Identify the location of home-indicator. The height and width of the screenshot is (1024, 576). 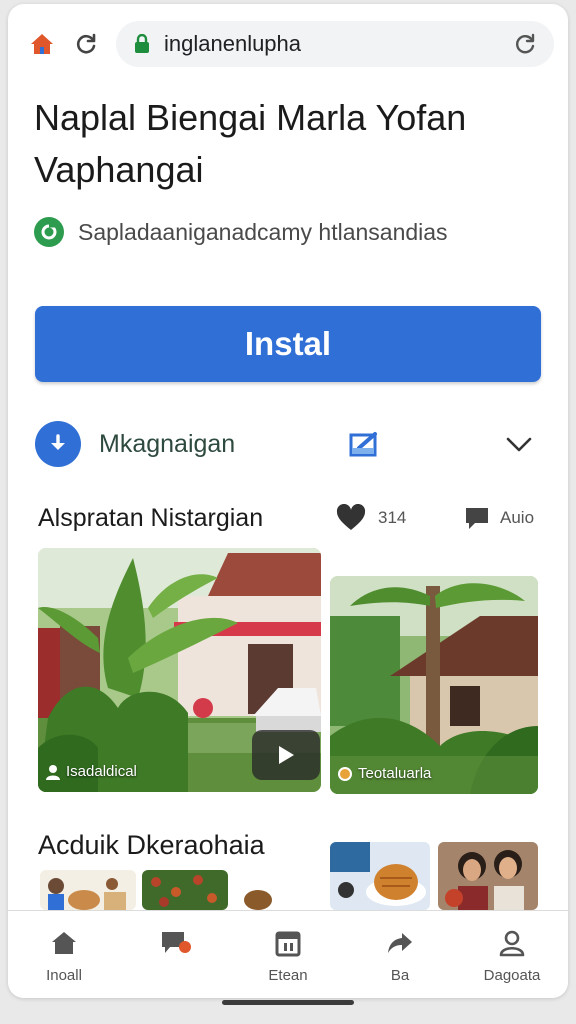
(288, 1002).